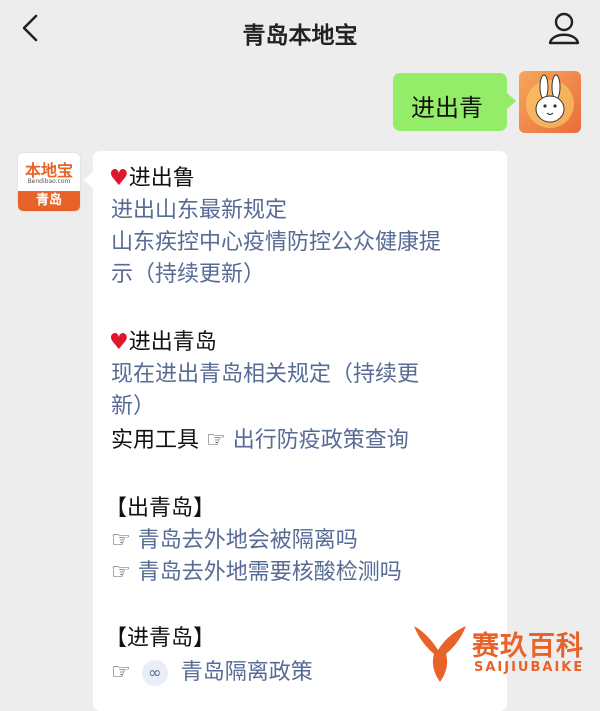 The width and height of the screenshot is (600, 711). I want to click on avatar-city-text: 青岛, so click(49, 201).